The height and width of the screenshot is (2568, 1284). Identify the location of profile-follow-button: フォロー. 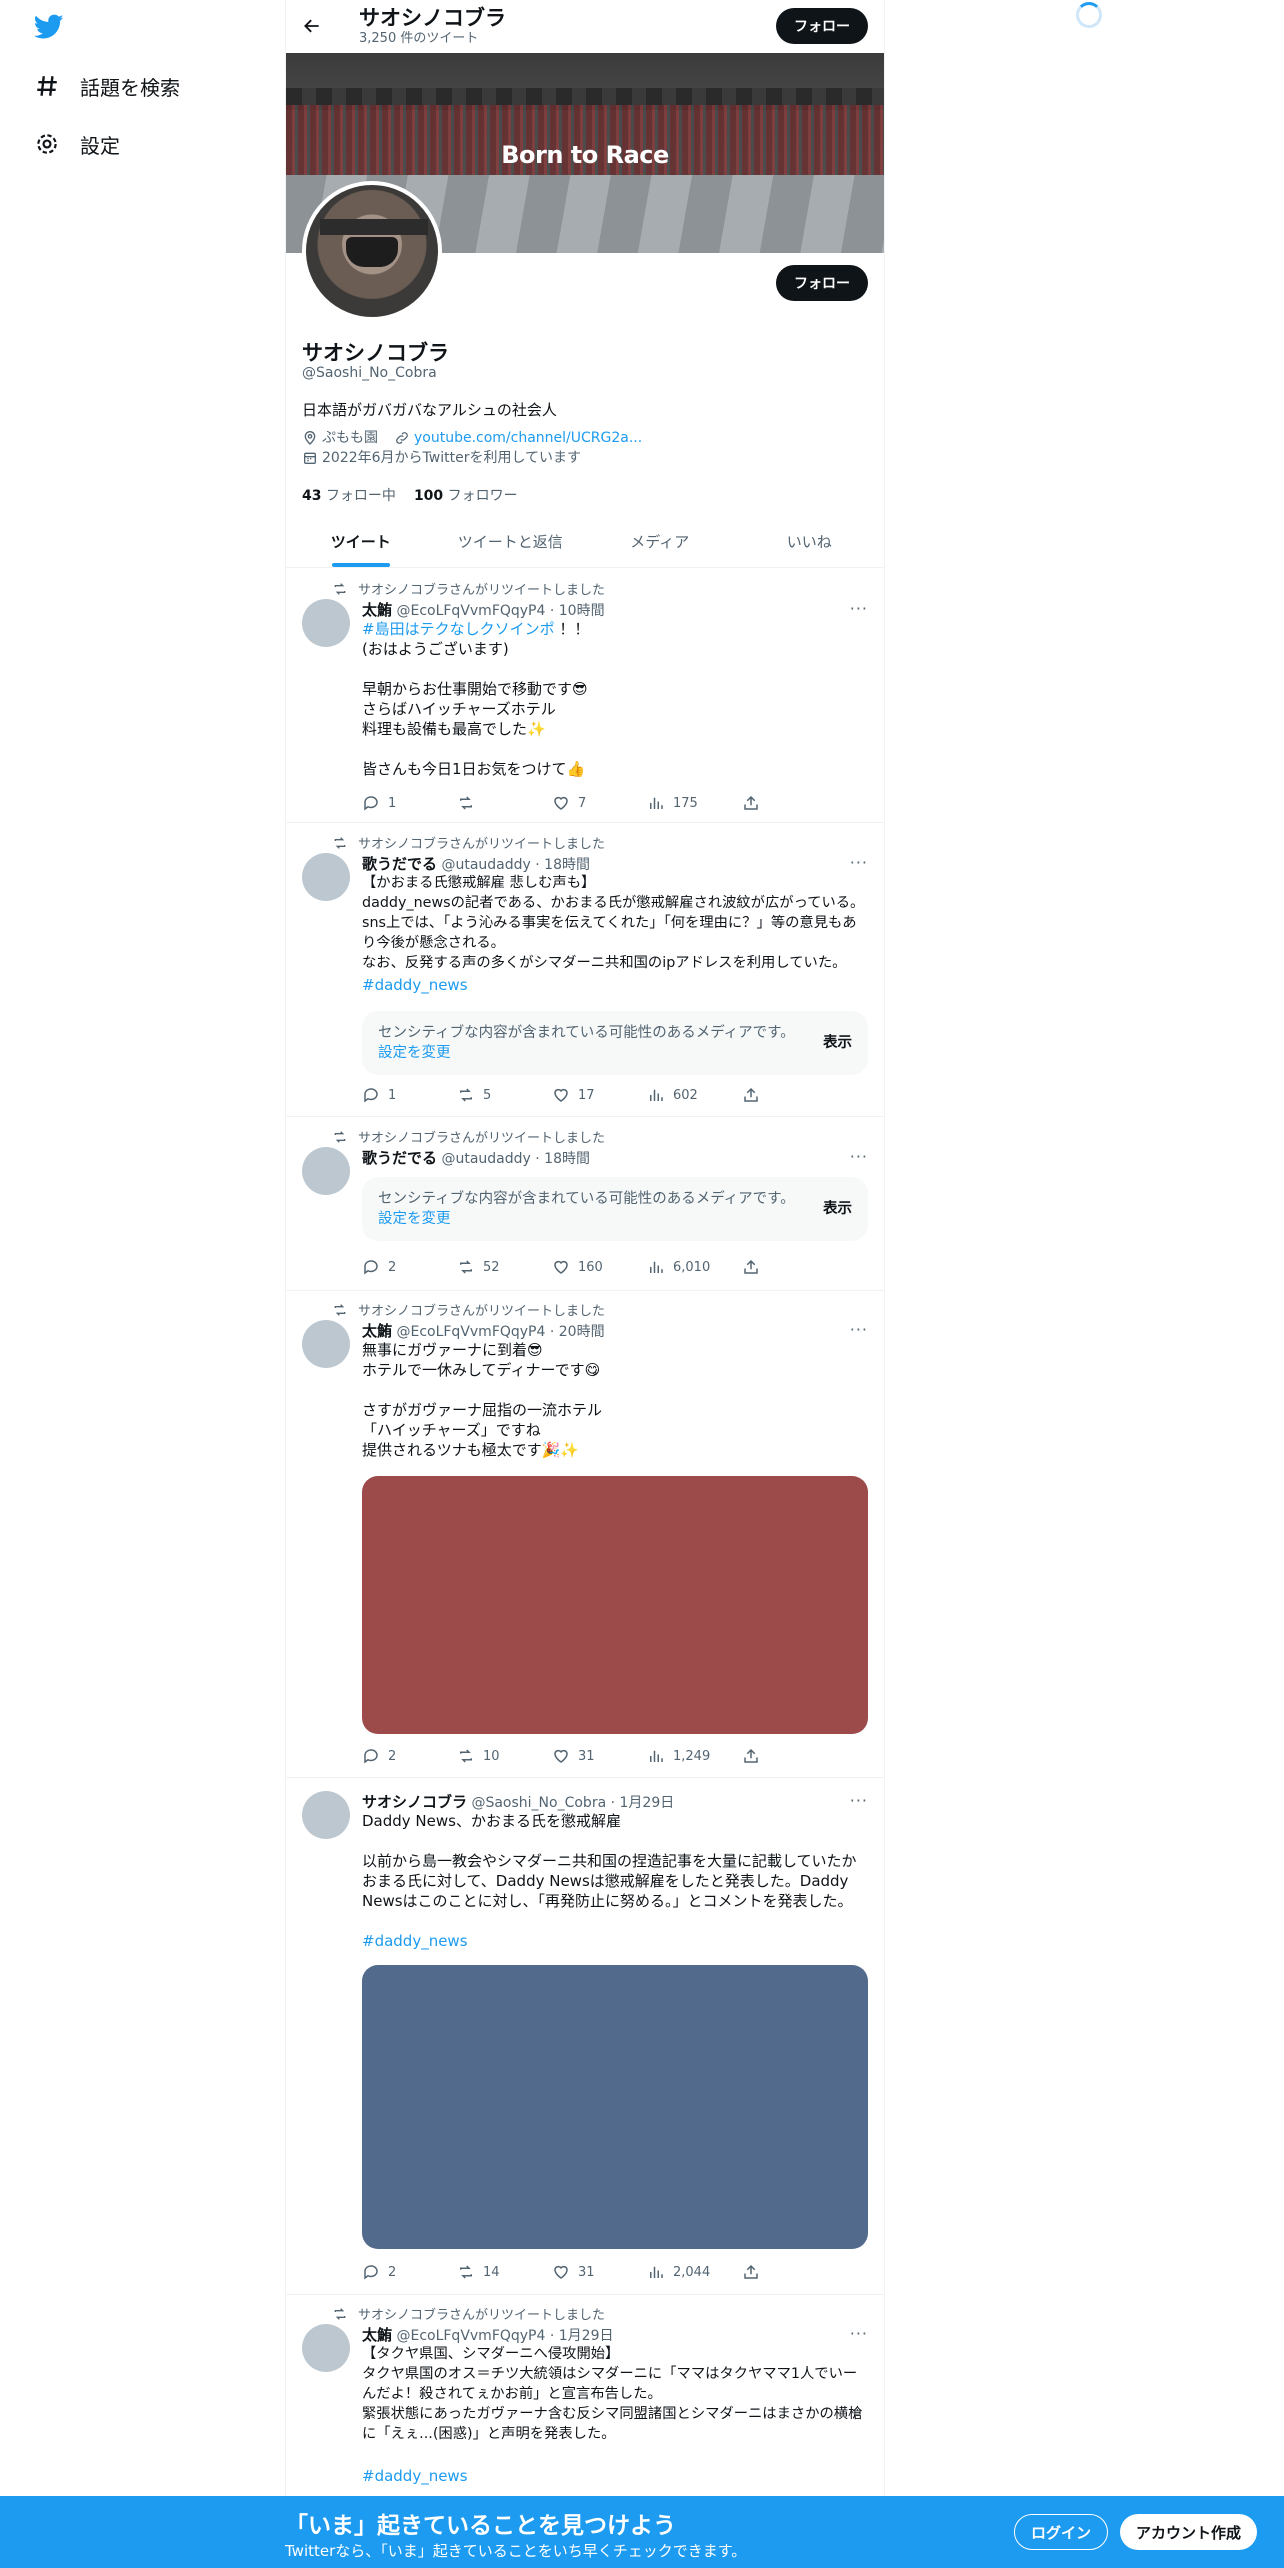
(822, 283).